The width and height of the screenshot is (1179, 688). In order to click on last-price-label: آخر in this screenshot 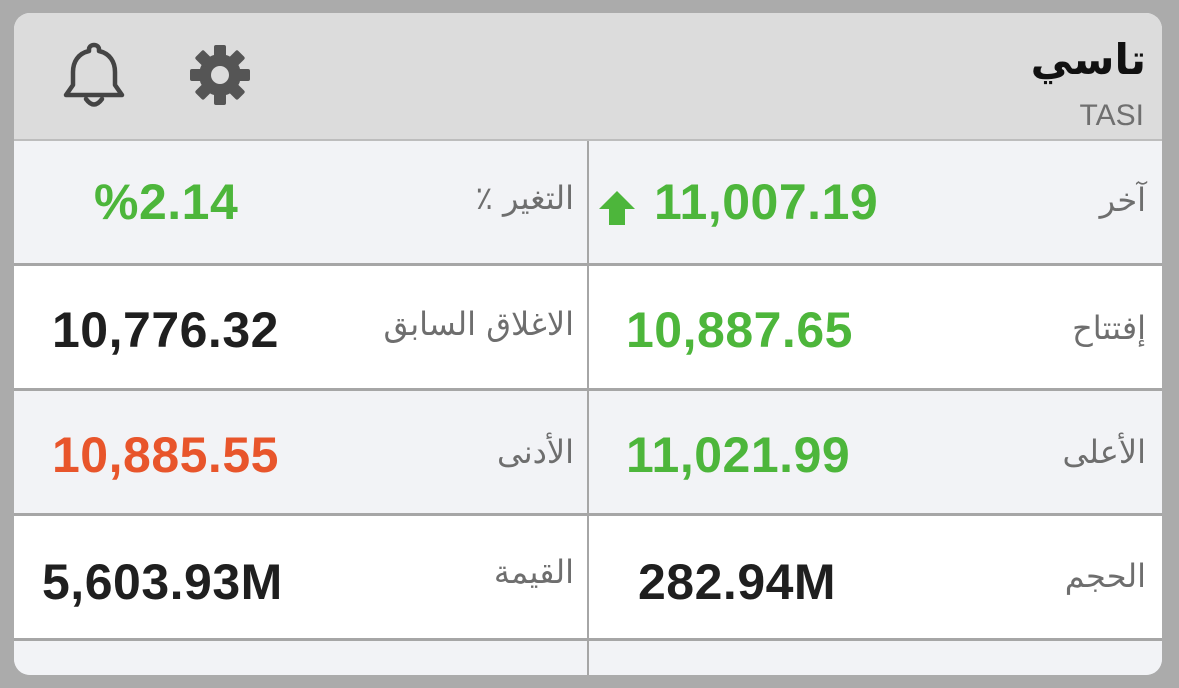, I will do `click(1122, 200)`.